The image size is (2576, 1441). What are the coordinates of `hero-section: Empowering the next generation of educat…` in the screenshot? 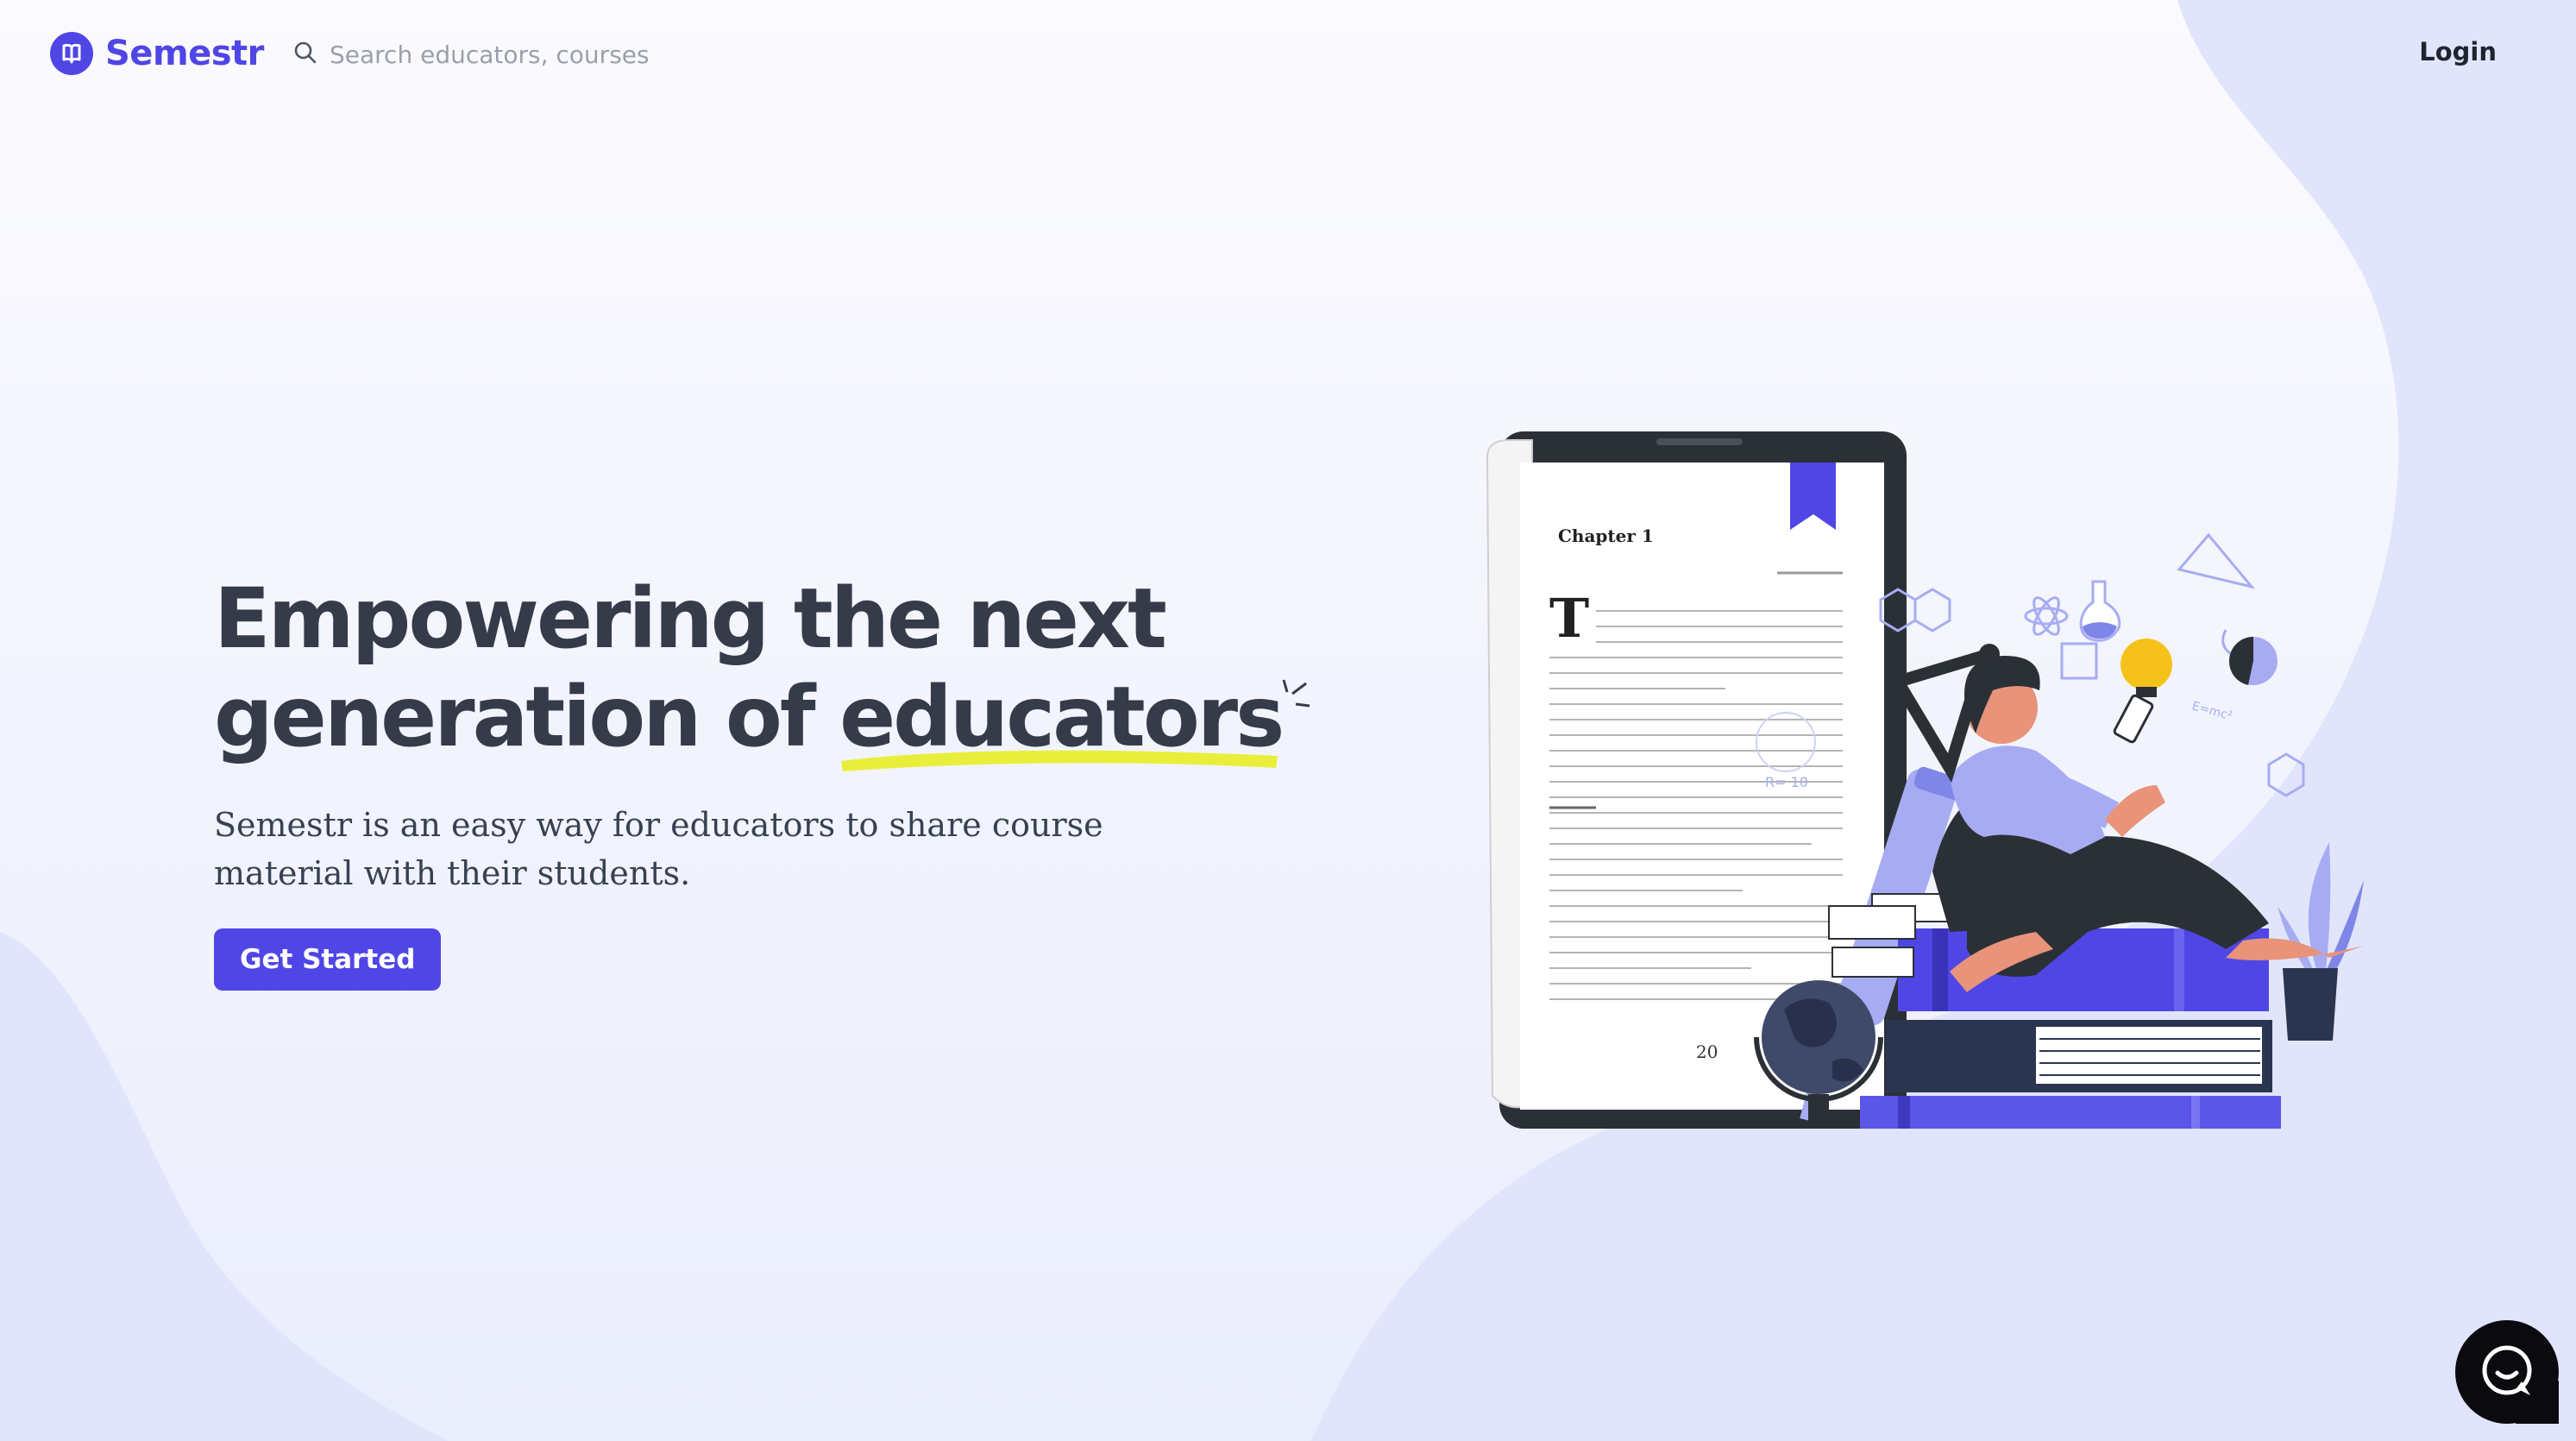 It's located at (774, 780).